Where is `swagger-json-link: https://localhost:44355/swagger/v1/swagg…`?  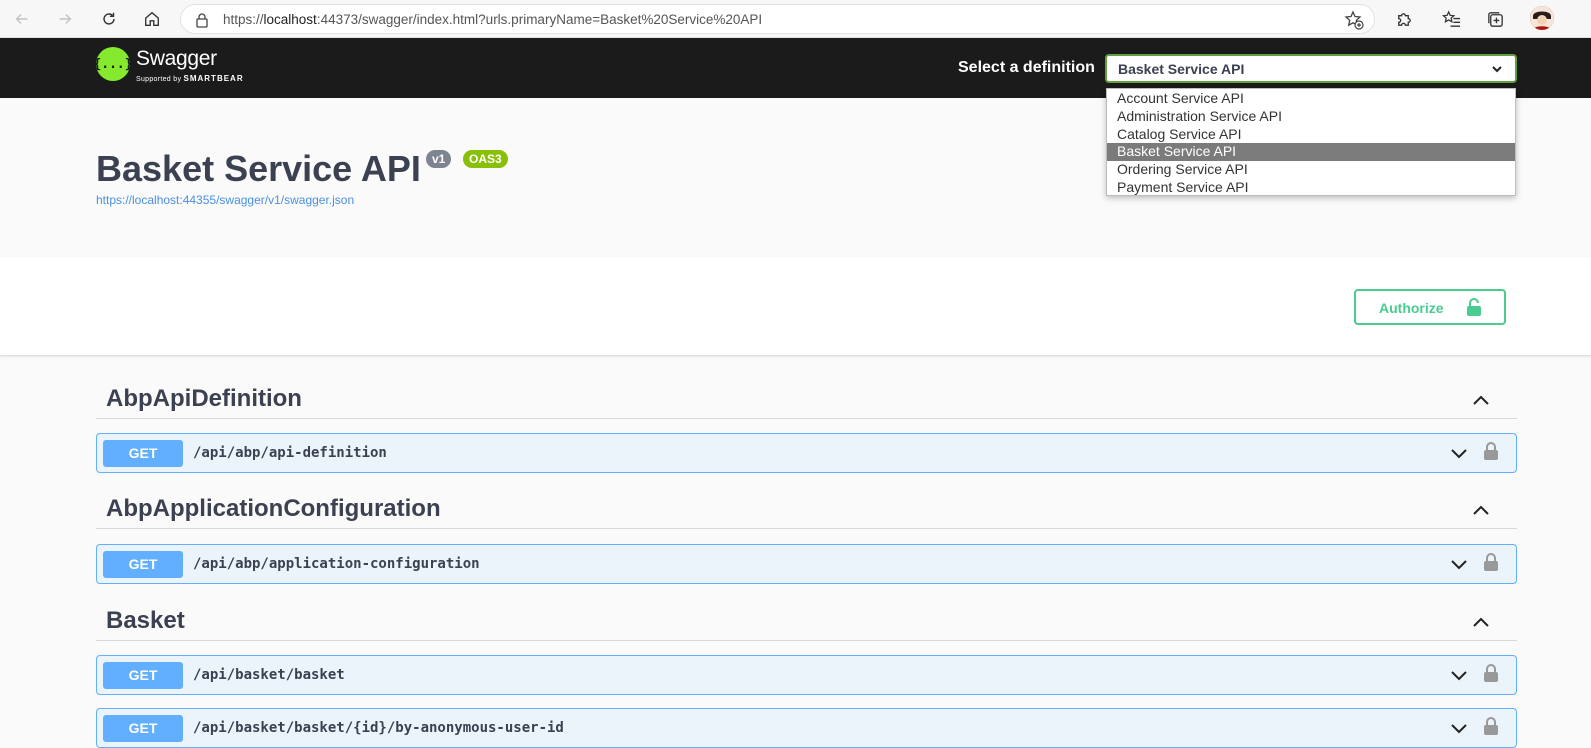 swagger-json-link: https://localhost:44355/swagger/v1/swagg… is located at coordinates (225, 200).